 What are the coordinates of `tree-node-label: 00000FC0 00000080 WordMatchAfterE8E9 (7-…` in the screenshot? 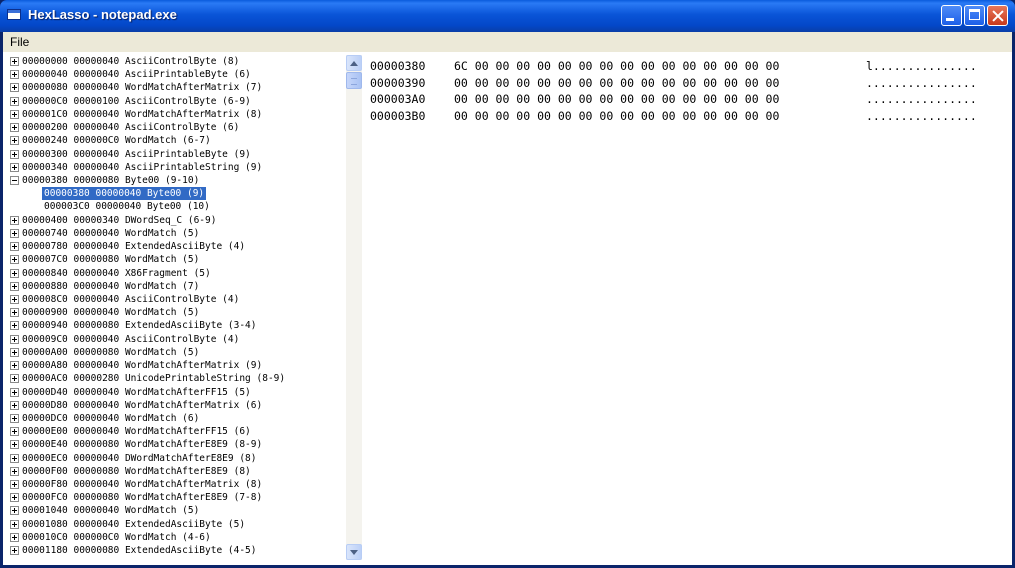 It's located at (142, 498).